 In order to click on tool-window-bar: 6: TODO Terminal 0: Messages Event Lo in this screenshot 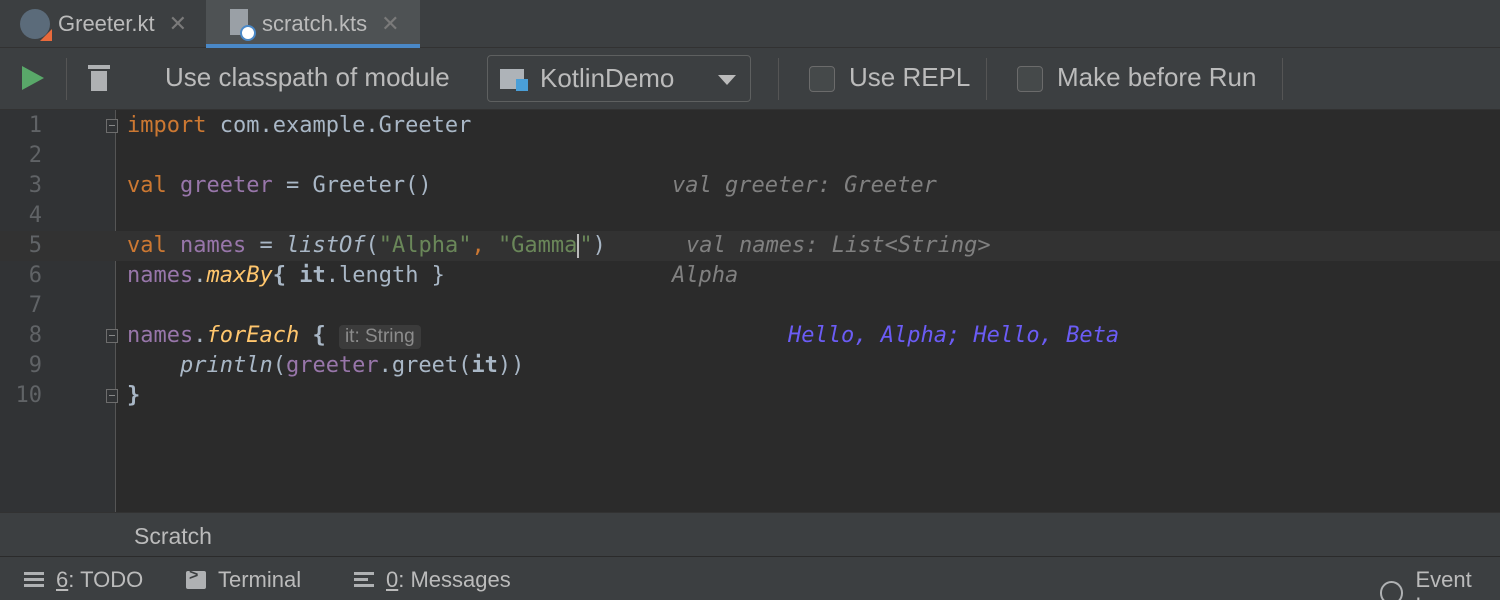, I will do `click(750, 578)`.